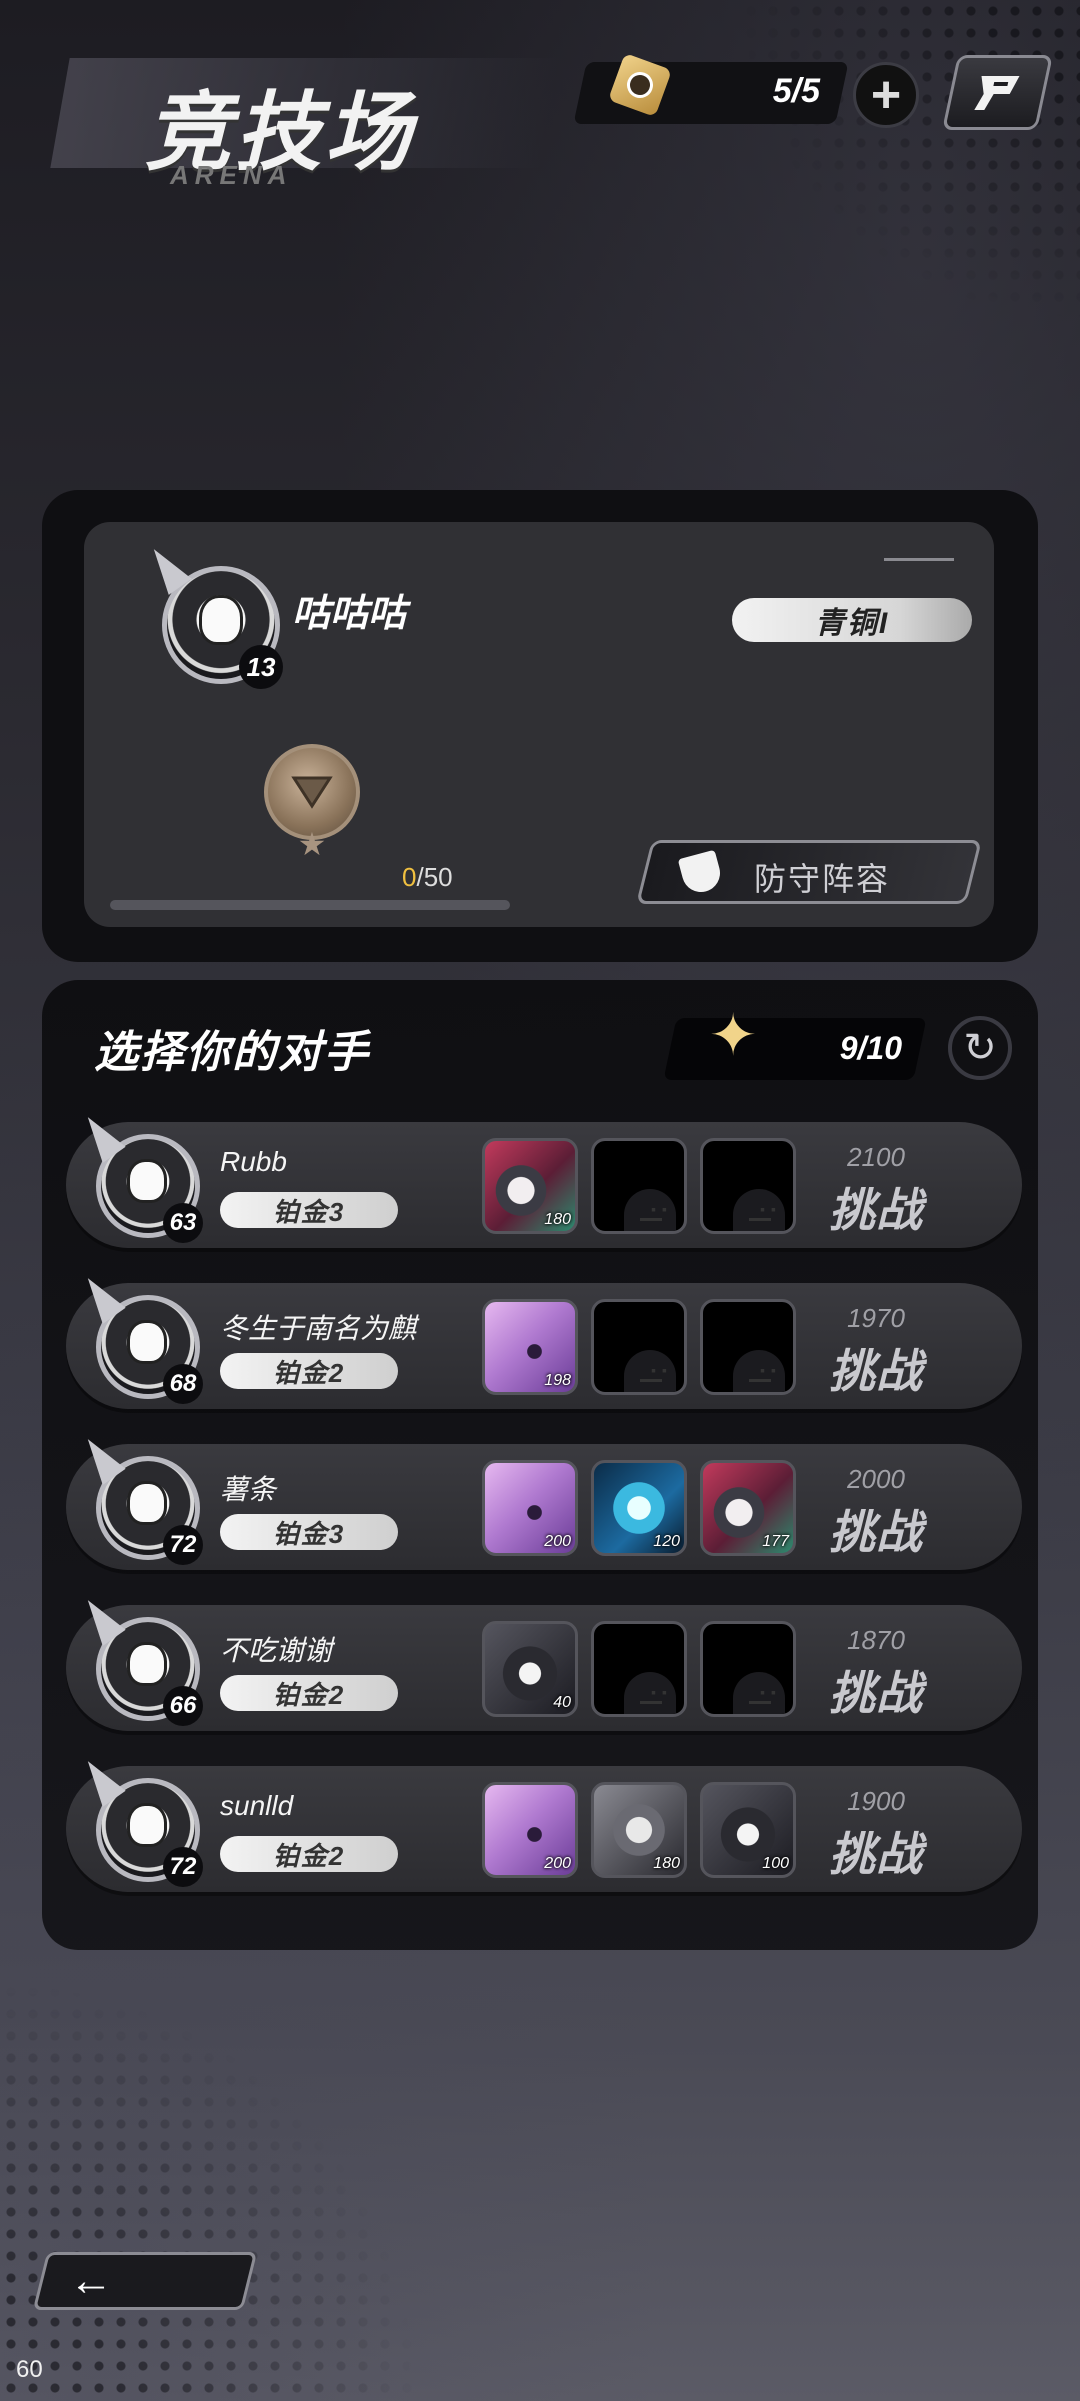  Describe the element at coordinates (796, 91) in the screenshot. I see `ticket-count: 5/5` at that location.